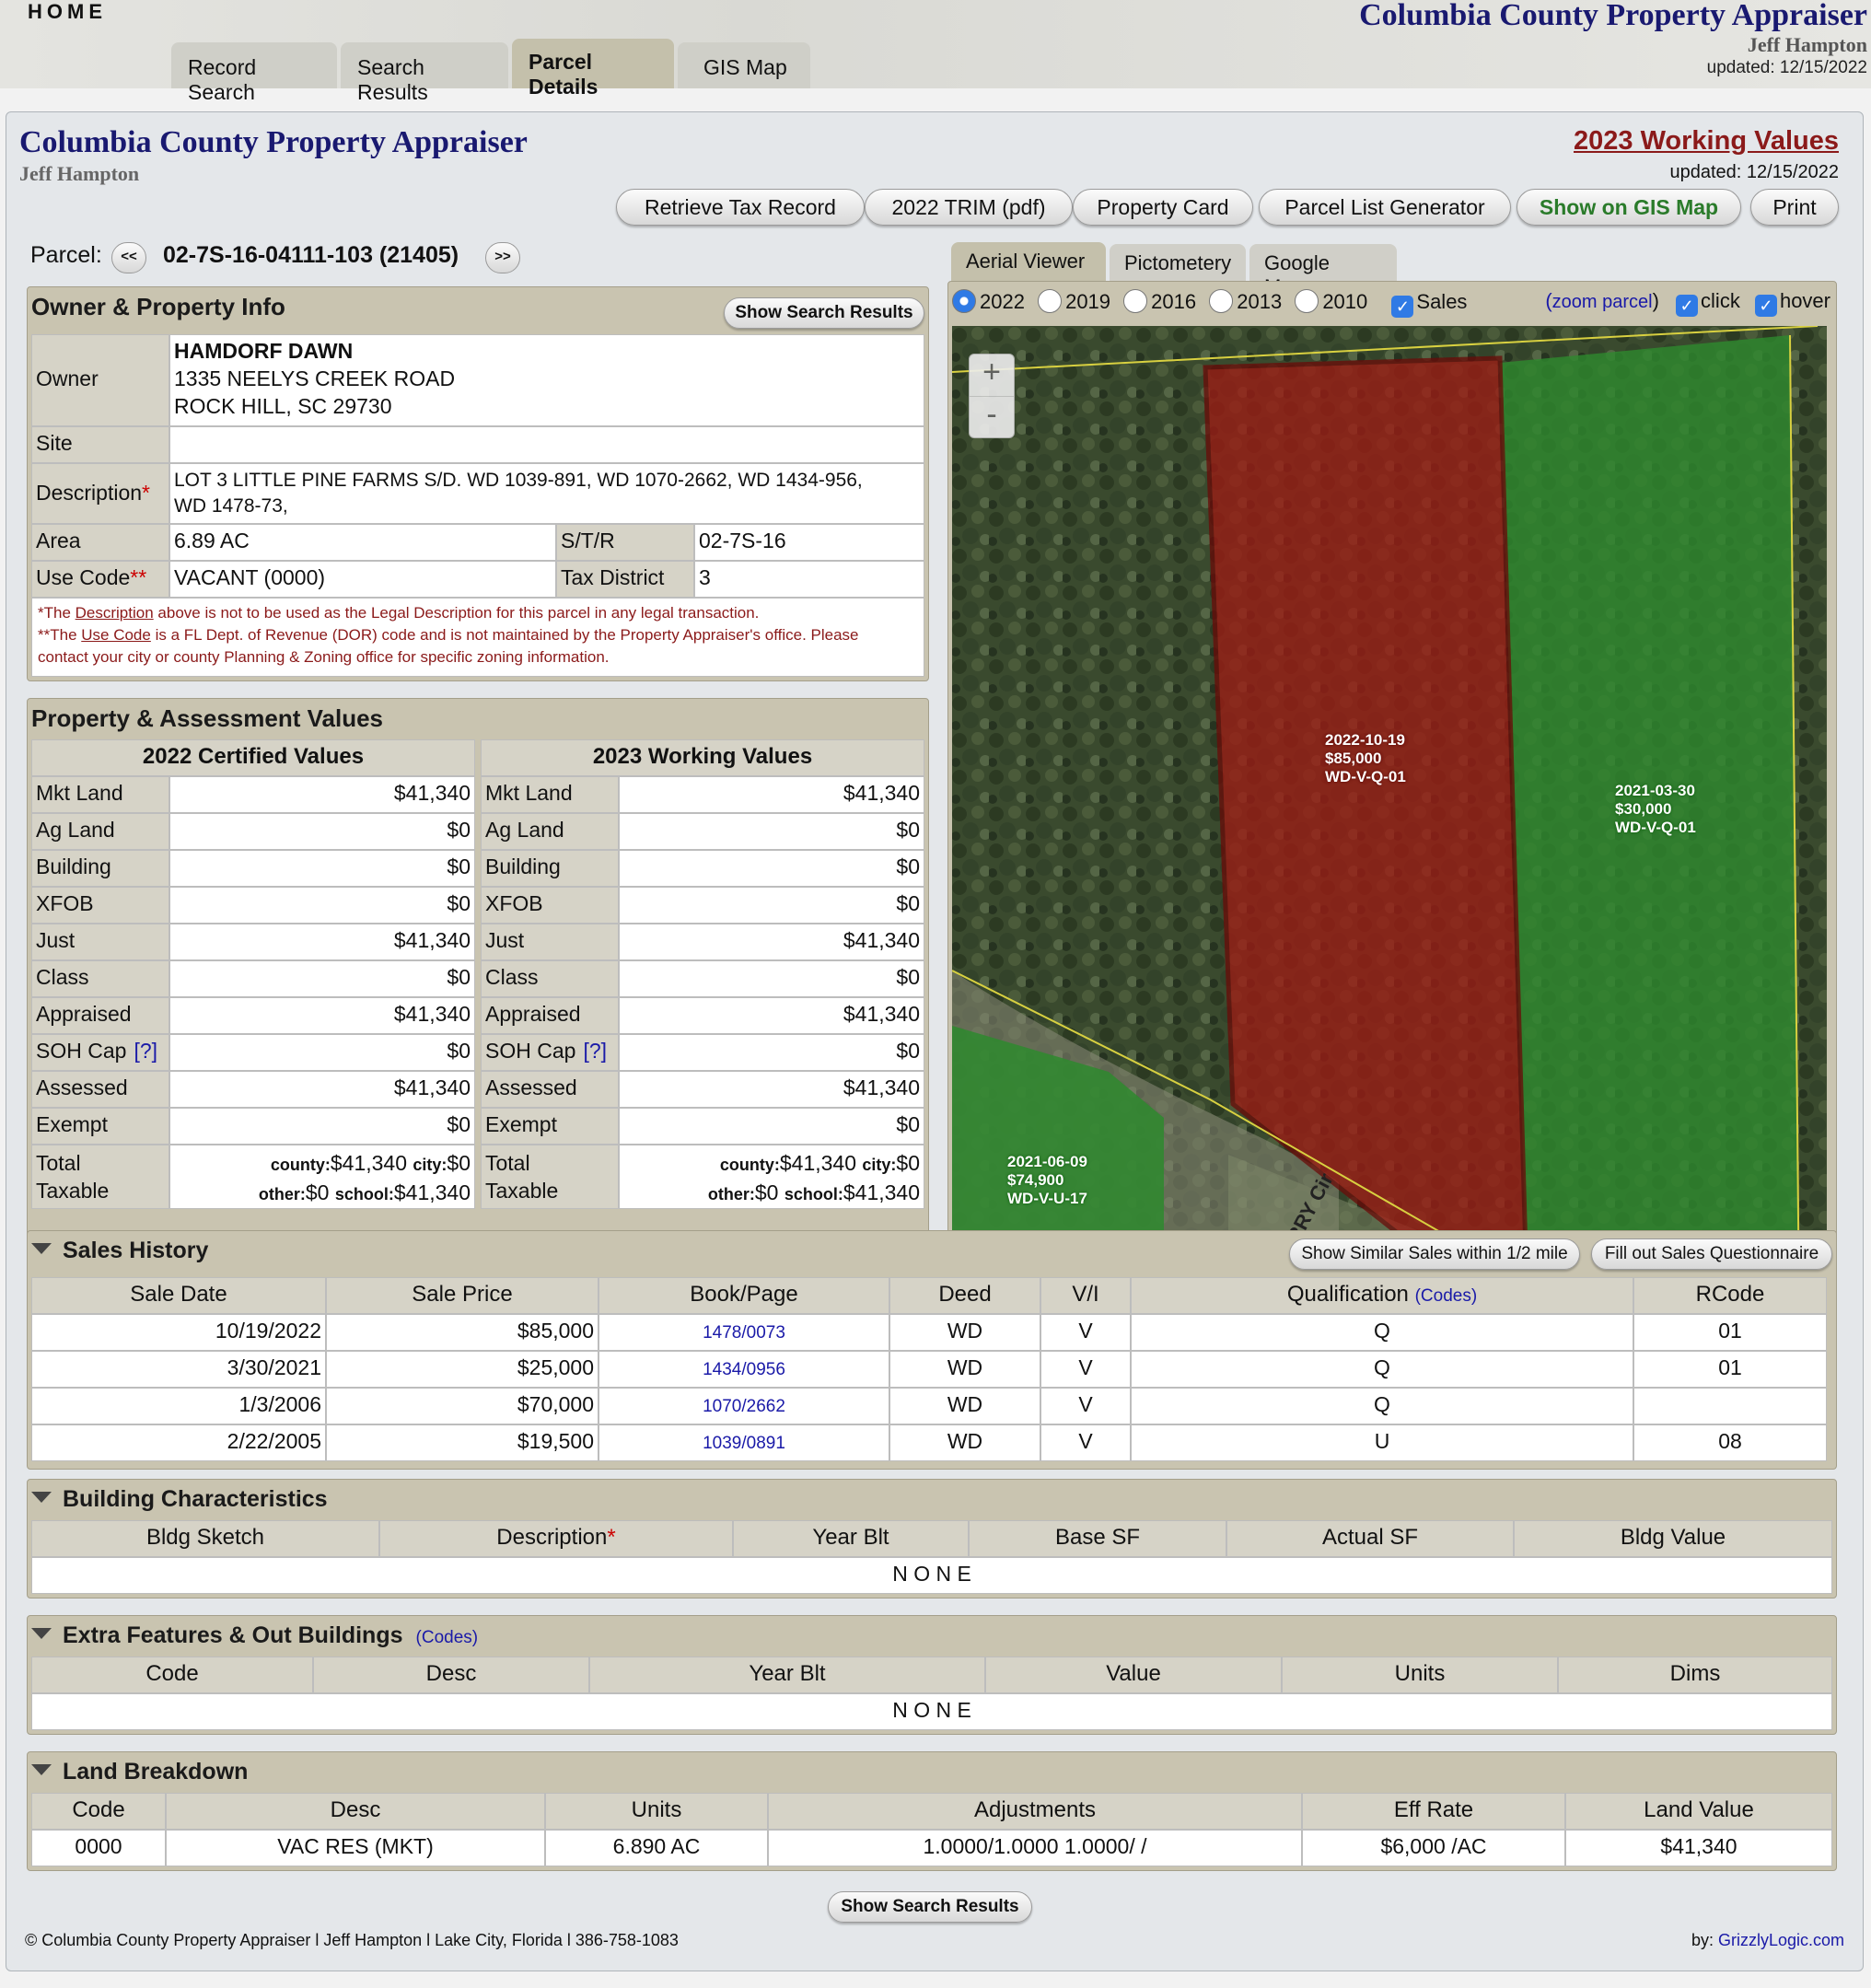 The image size is (1871, 1988). Describe the element at coordinates (1323, 271) in the screenshot. I see `tab-google-maps: Google Maps` at that location.